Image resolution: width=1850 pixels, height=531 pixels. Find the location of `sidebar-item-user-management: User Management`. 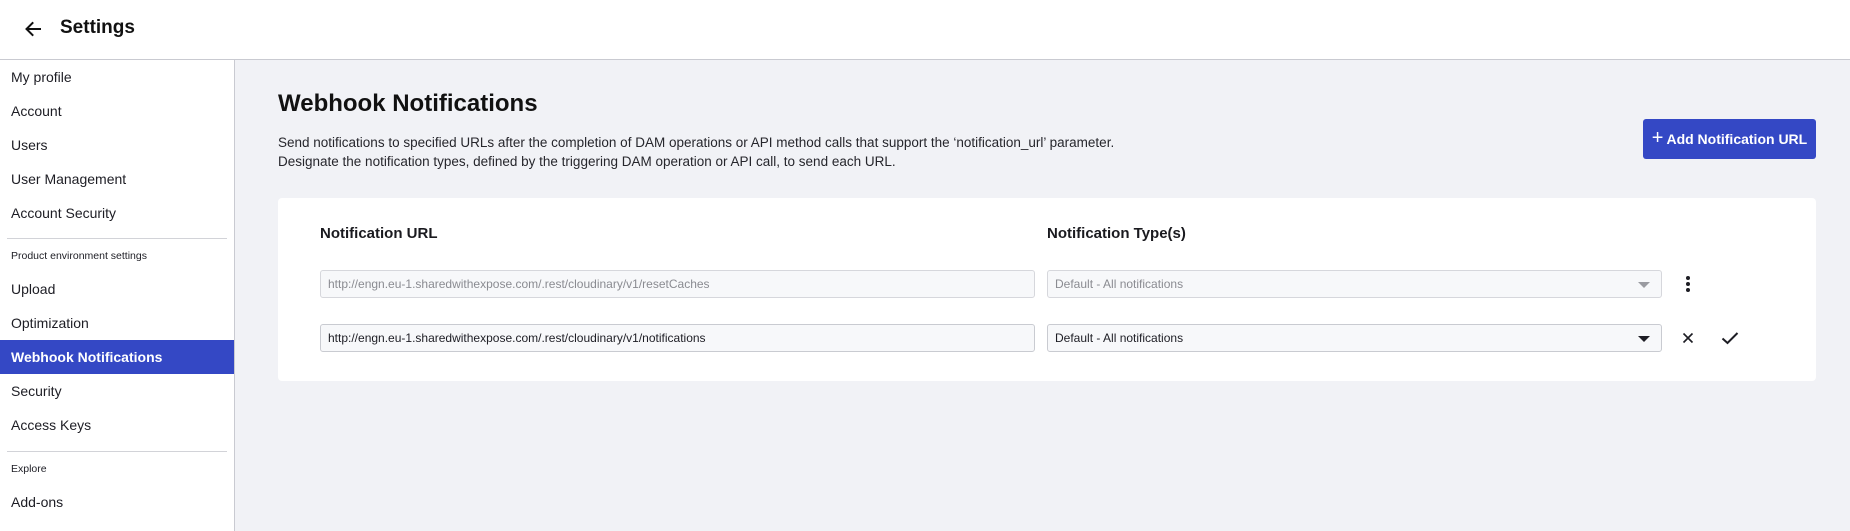

sidebar-item-user-management: User Management is located at coordinates (117, 179).